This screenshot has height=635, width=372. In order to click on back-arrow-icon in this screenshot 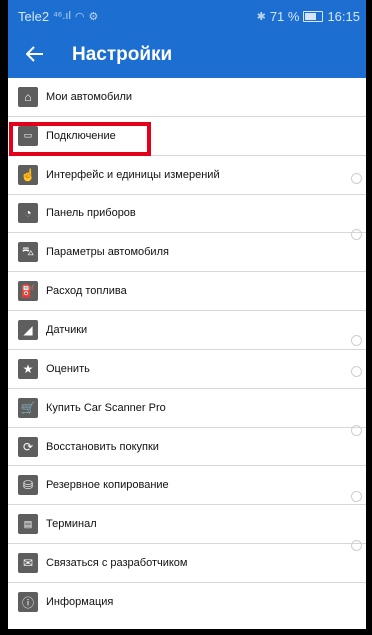, I will do `click(40, 55)`.